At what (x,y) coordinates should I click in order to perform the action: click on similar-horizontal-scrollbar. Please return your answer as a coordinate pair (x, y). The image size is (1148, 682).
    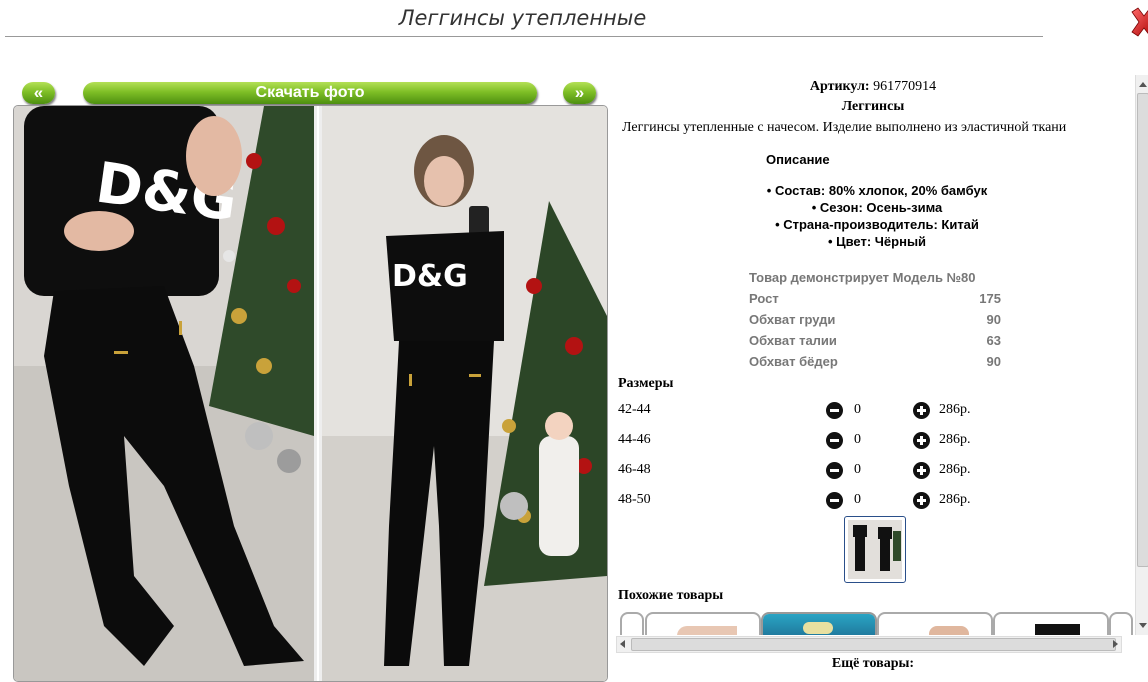
    Looking at the image, I should click on (869, 644).